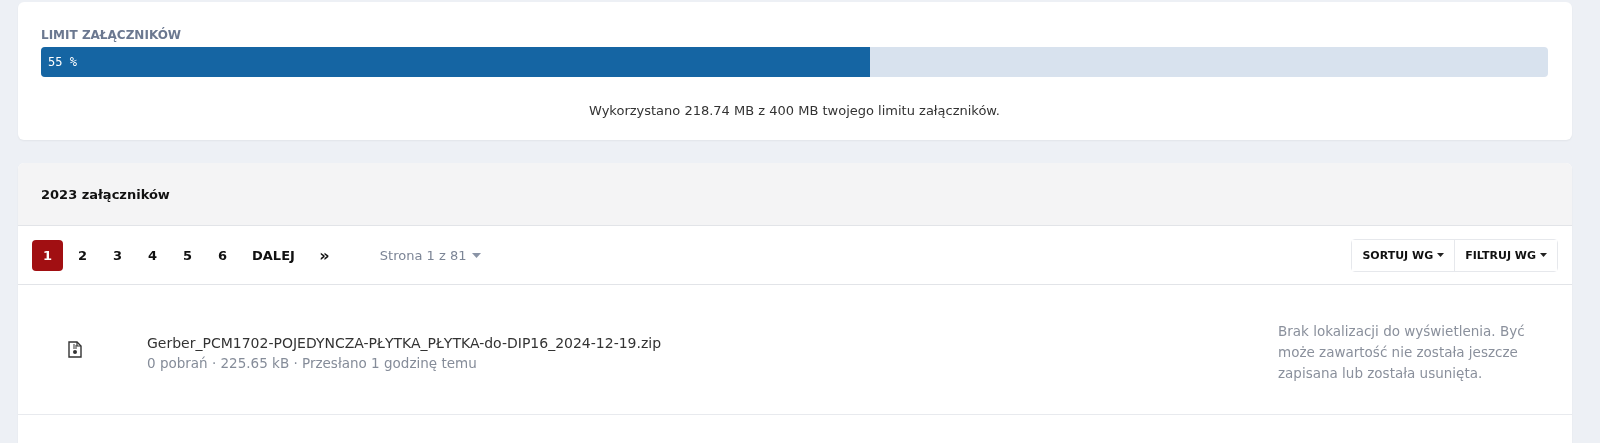  I want to click on page-button: 4, so click(152, 255).